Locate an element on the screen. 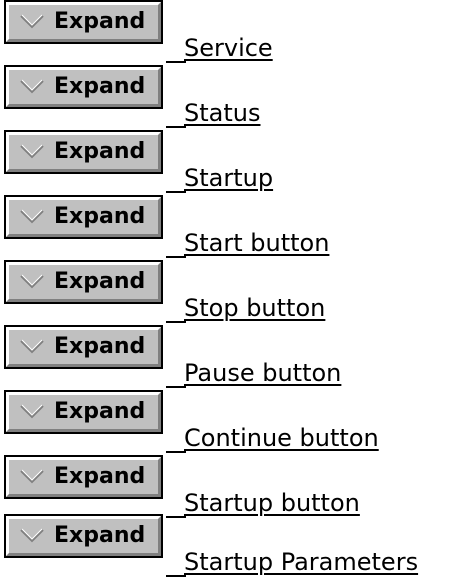 The width and height of the screenshot is (457, 582). topic-link-startup: Startup is located at coordinates (228, 178).